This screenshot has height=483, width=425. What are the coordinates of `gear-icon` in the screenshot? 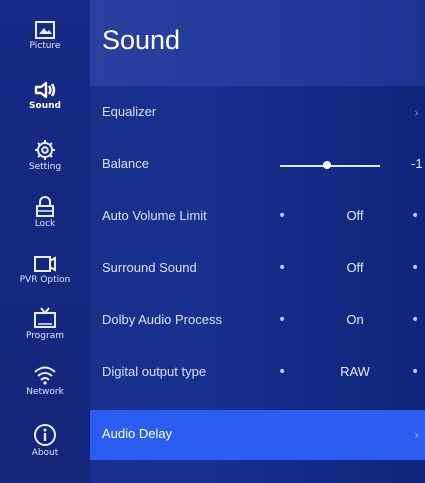 It's located at (45, 150).